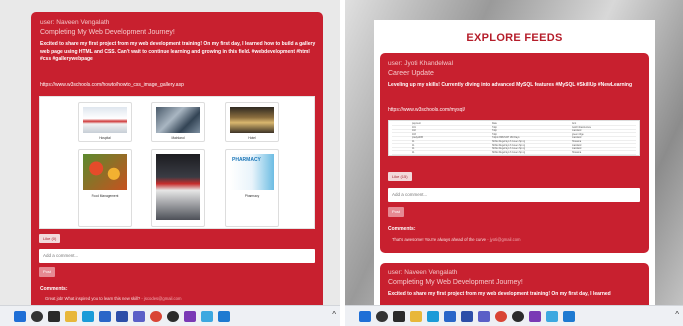 The image size is (683, 326). Describe the element at coordinates (455, 282) in the screenshot. I see `post-title: Completing My Web Development Journey!` at that location.